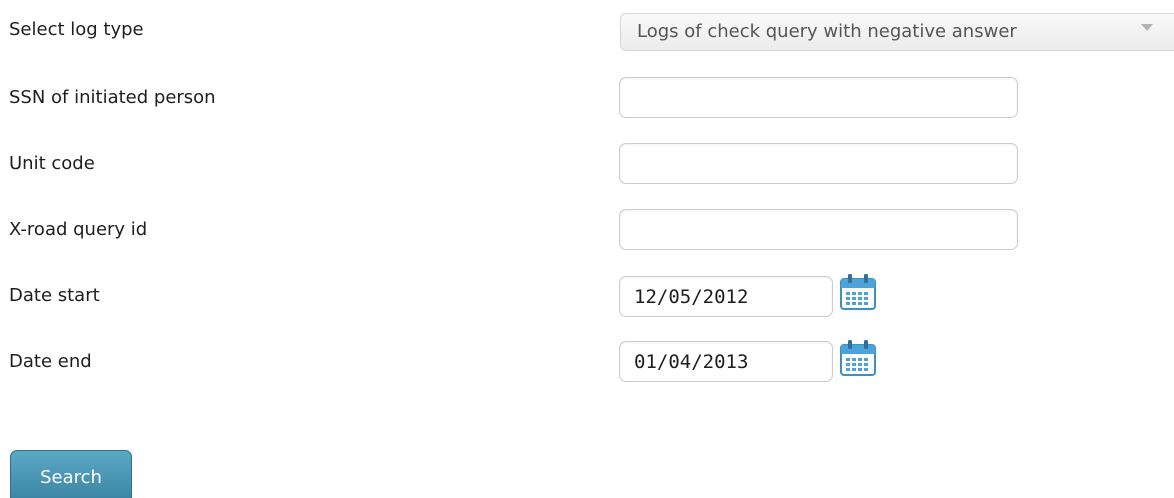 This screenshot has width=1174, height=498. What do you see at coordinates (54, 295) in the screenshot?
I see `date-start-label: Date start` at bounding box center [54, 295].